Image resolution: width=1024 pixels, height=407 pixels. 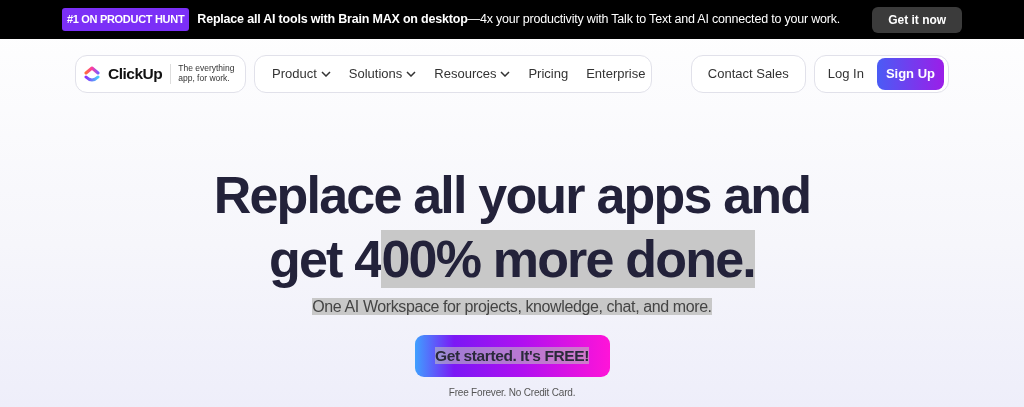 I want to click on nav-link: Resources, so click(x=472, y=74).